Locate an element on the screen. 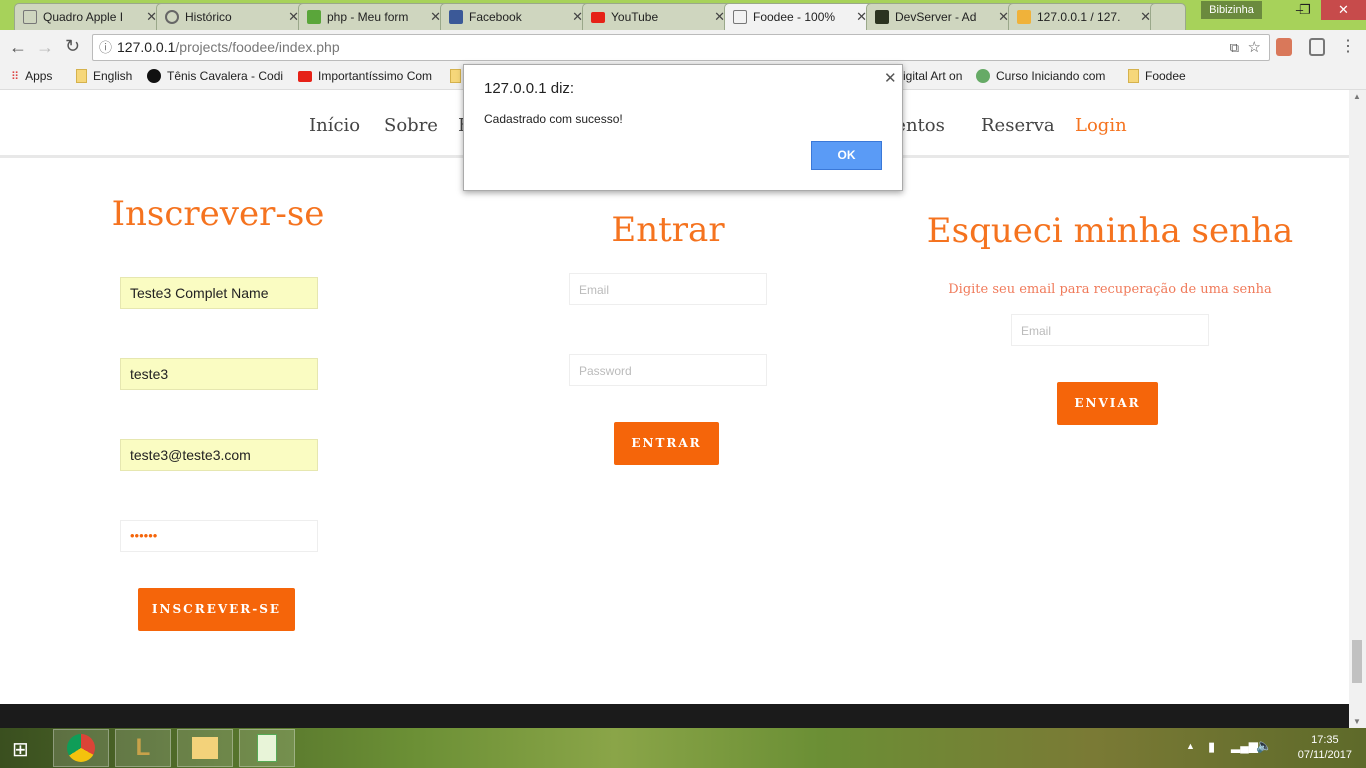 This screenshot has width=1366, height=768. bookmark-curso: Curso Iniciando com is located at coordinates (1040, 76).